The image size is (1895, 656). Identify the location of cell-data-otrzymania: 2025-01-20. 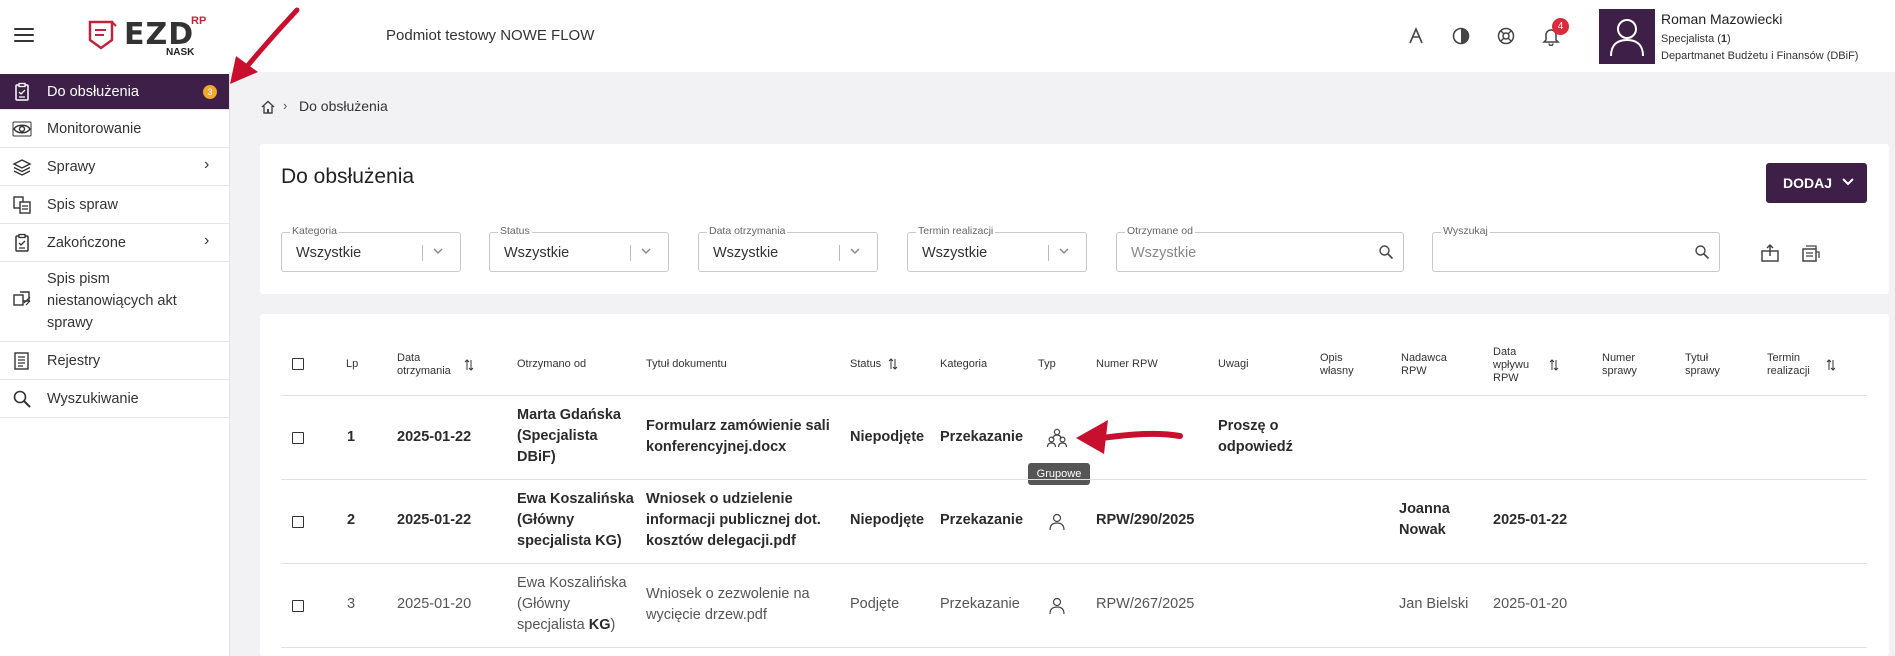
(434, 604).